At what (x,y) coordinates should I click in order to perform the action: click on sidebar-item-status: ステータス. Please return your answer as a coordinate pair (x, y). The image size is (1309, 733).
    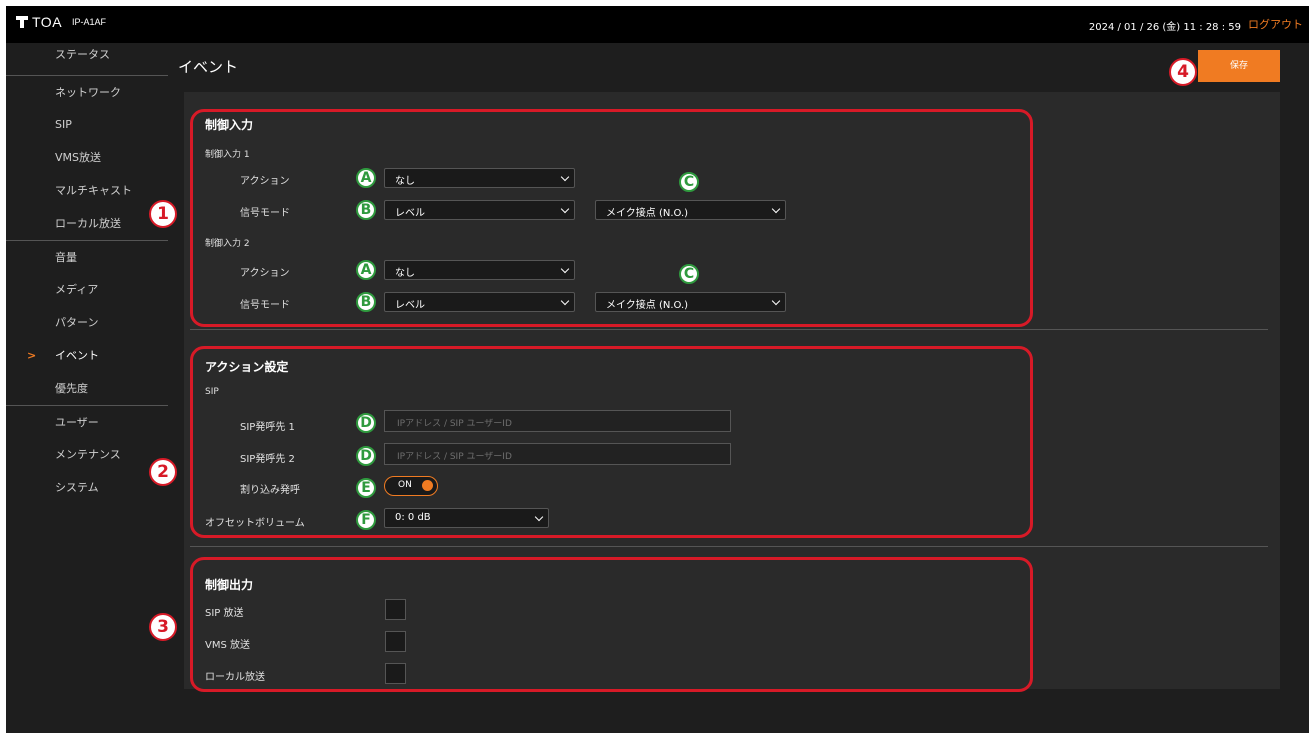
    Looking at the image, I should click on (87, 59).